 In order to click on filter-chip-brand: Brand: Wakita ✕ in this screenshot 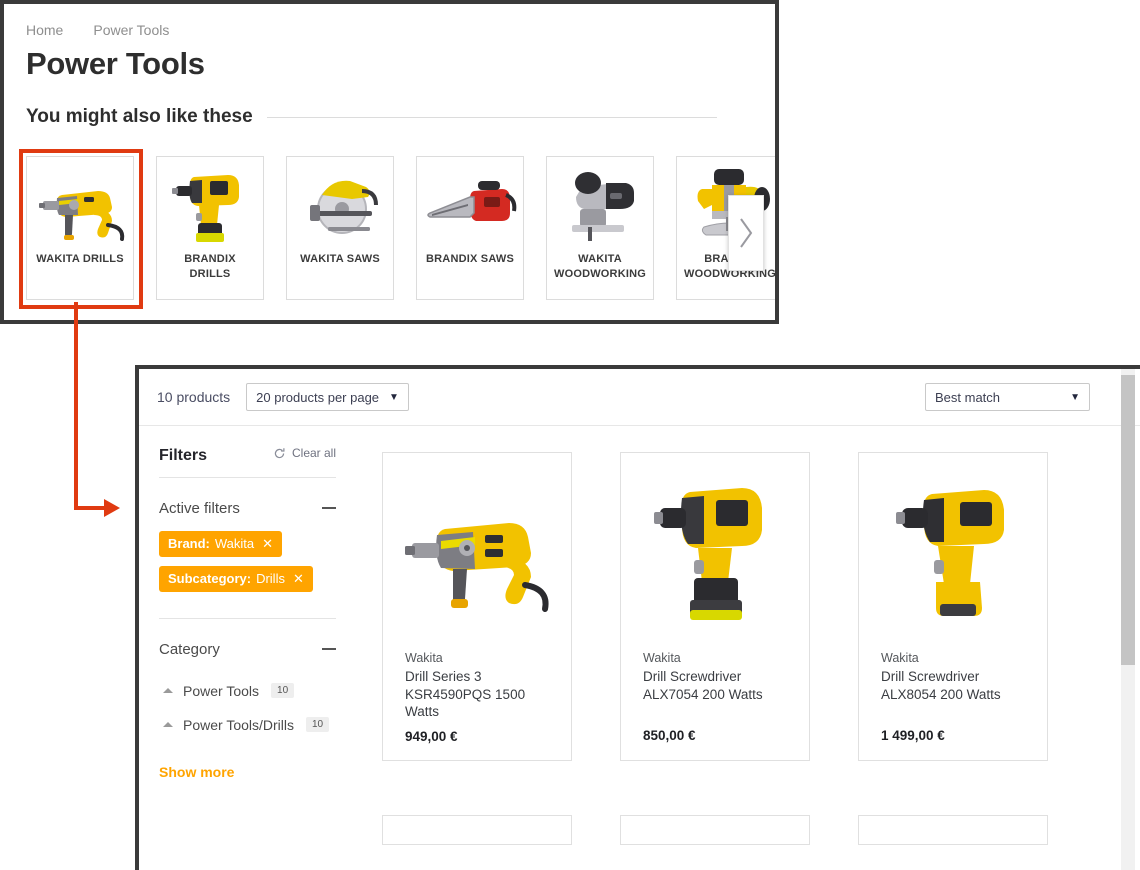, I will do `click(221, 543)`.